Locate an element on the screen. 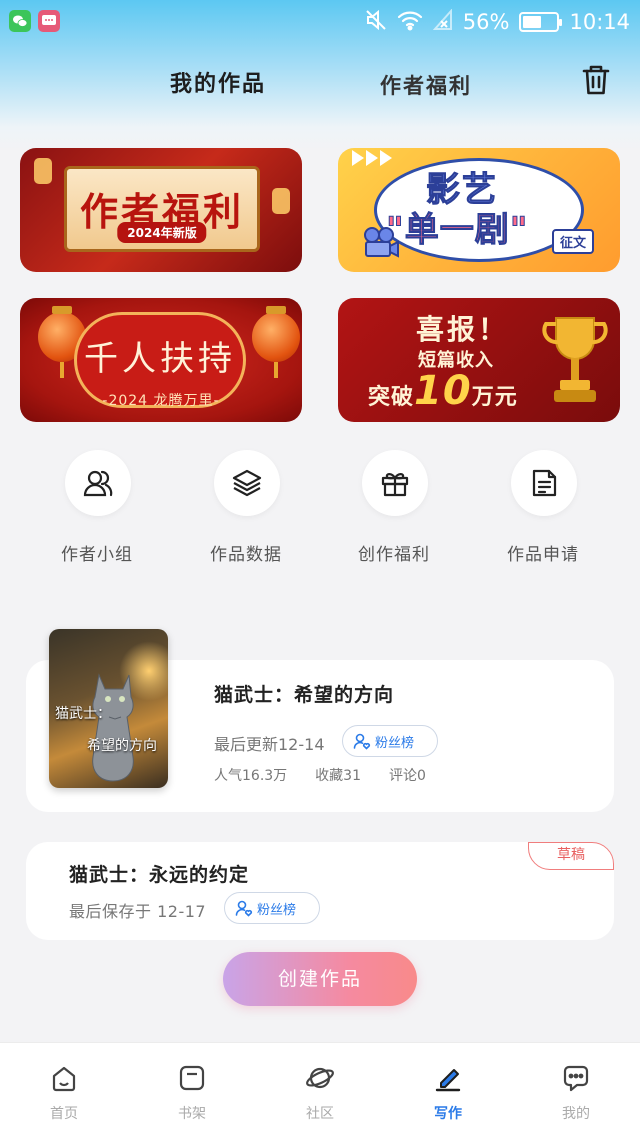 The width and height of the screenshot is (640, 1138). no-signal-icon is located at coordinates (442, 21).